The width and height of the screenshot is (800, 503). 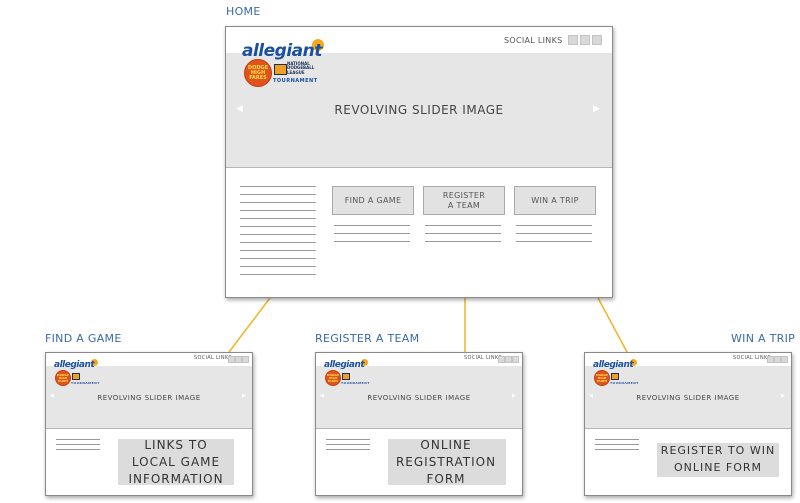 What do you see at coordinates (718, 459) in the screenshot?
I see `subpage-content-text: REGISTER TO WIN ONLINE FORM` at bounding box center [718, 459].